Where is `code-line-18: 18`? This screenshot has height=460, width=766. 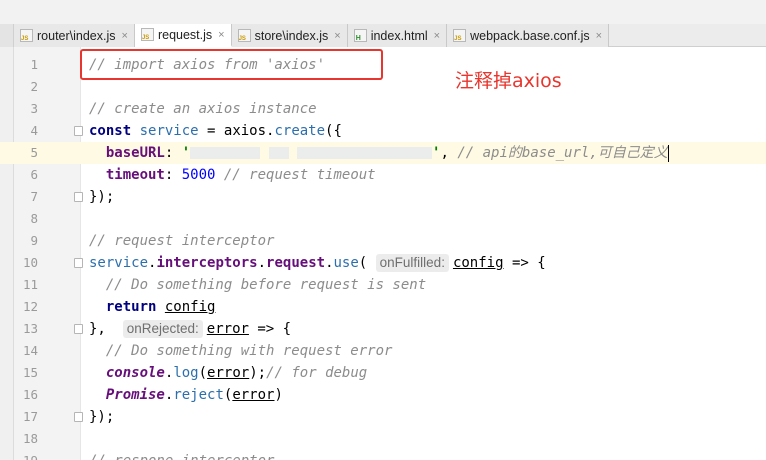
code-line-18: 18 is located at coordinates (383, 439).